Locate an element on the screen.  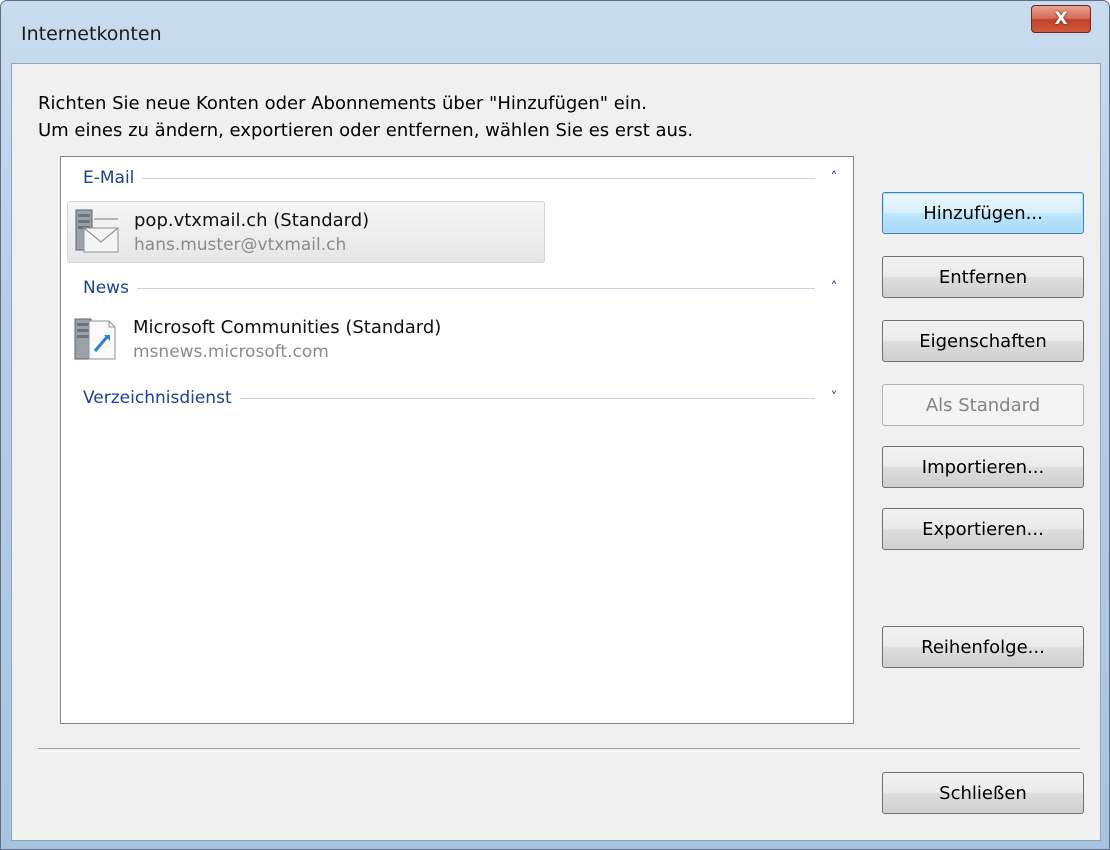
group-header-directory: Verzeichnisdienst ˅ is located at coordinates (463, 398).